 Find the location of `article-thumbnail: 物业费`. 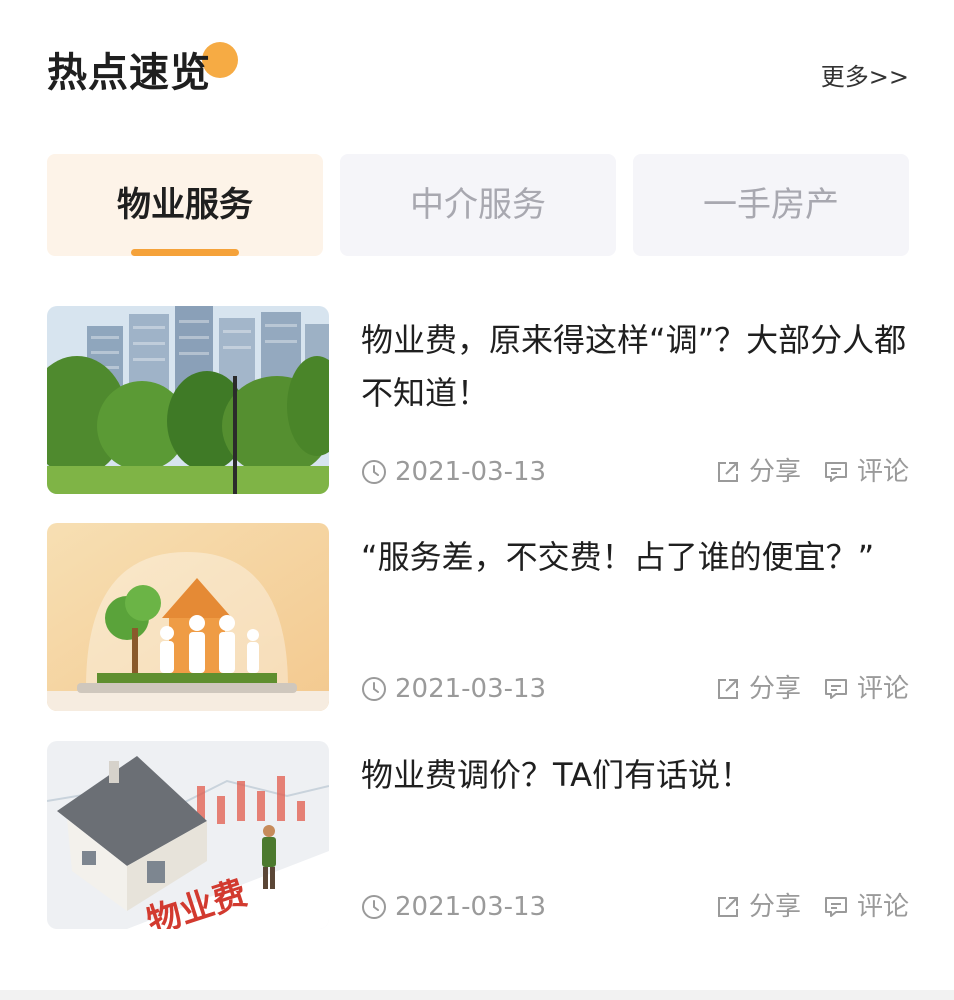

article-thumbnail: 物业费 is located at coordinates (188, 835).